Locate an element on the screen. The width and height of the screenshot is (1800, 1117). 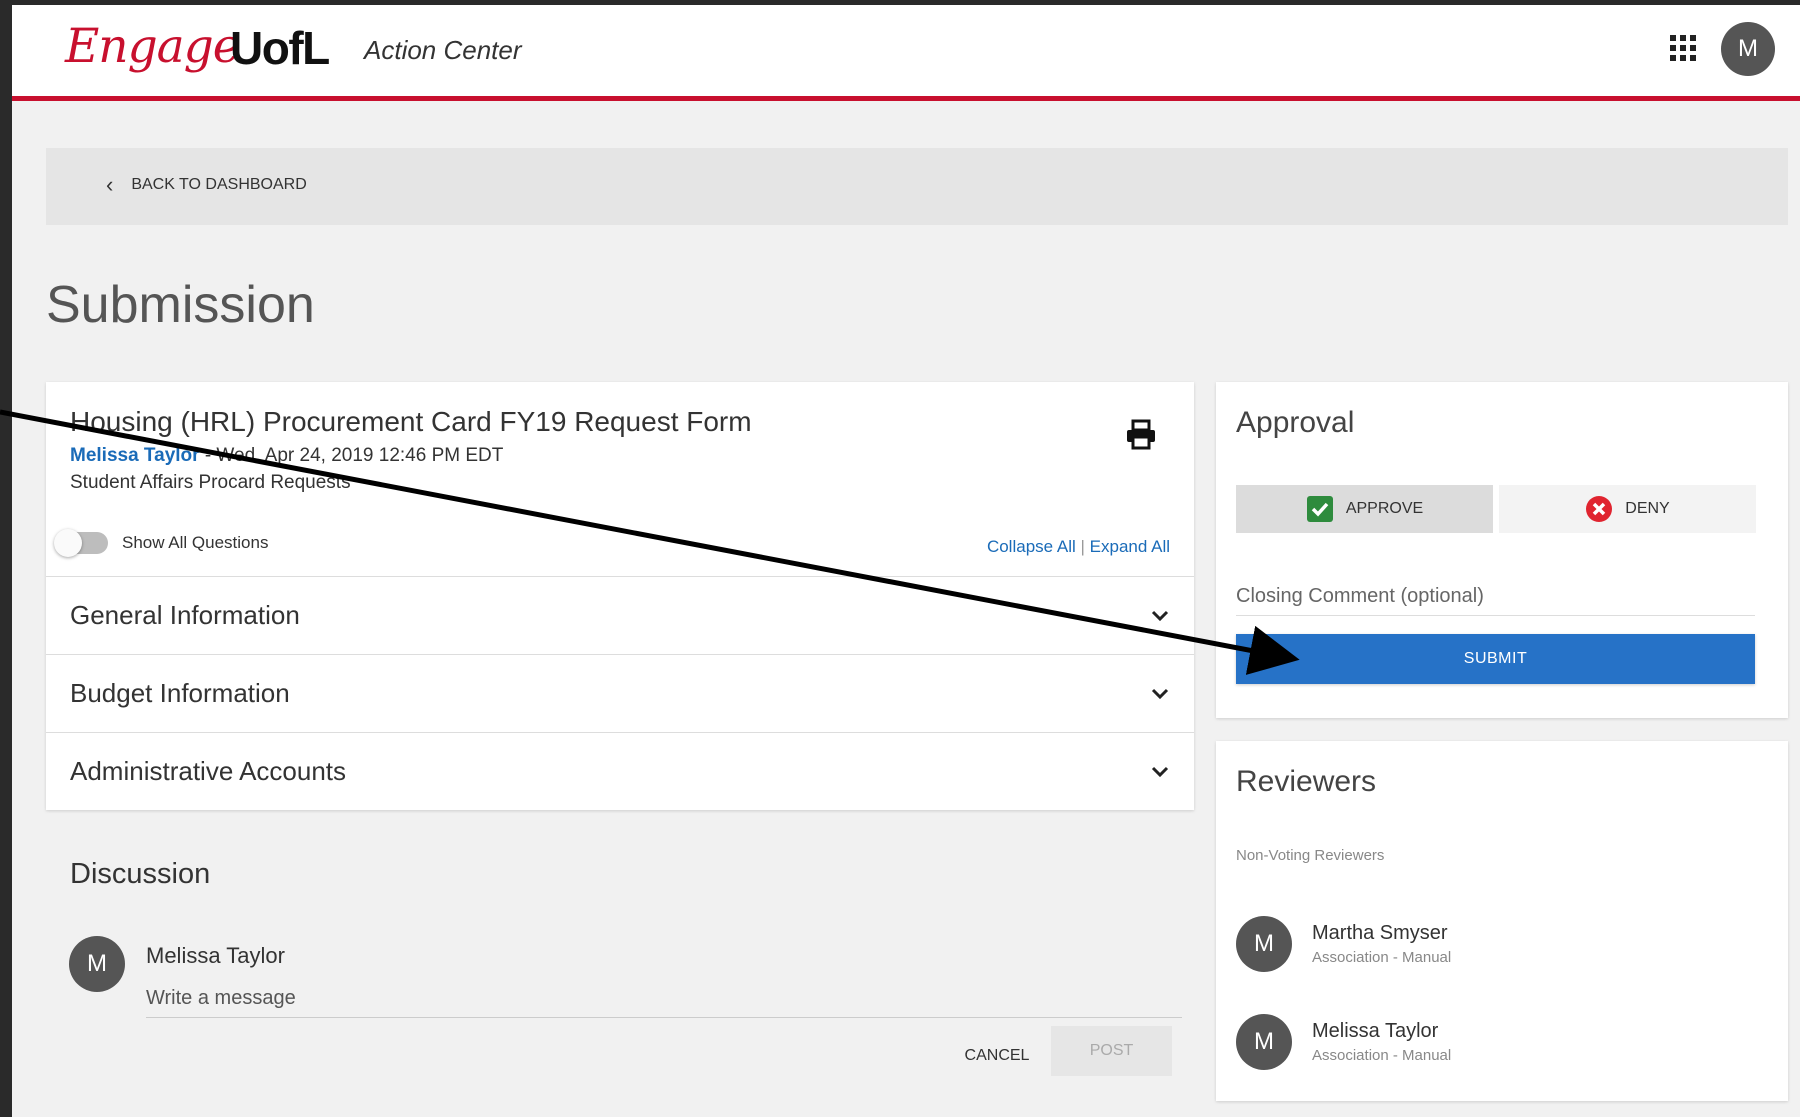
reviewer-name: Martha Smyser is located at coordinates (1380, 933).